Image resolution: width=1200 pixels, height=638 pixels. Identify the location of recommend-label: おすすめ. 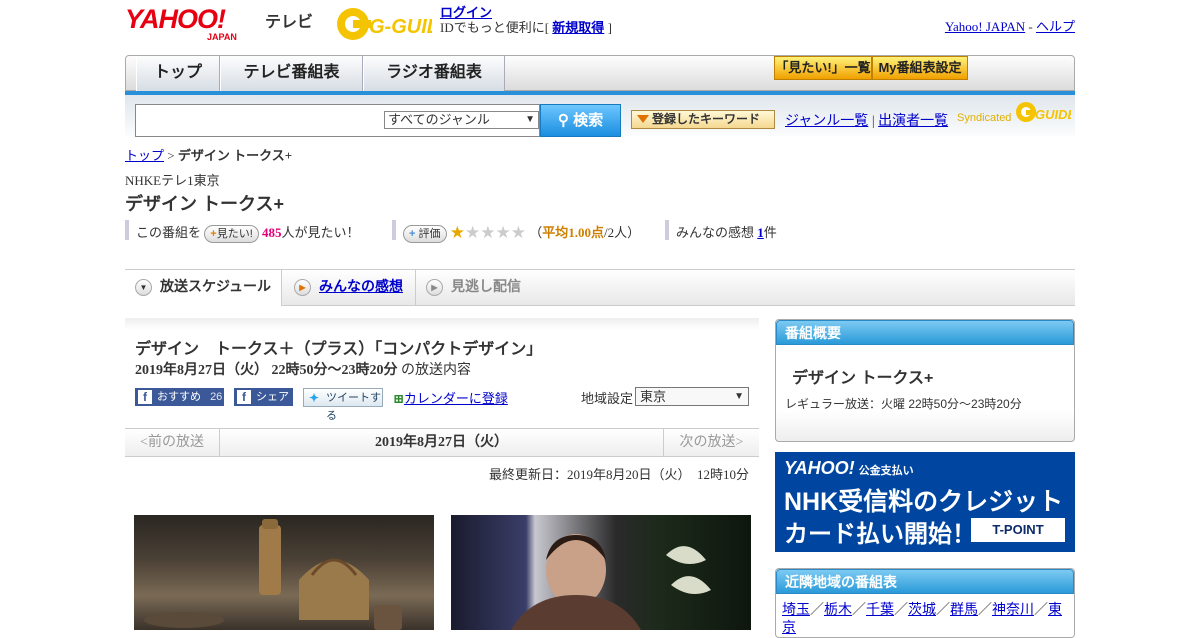
(179, 397).